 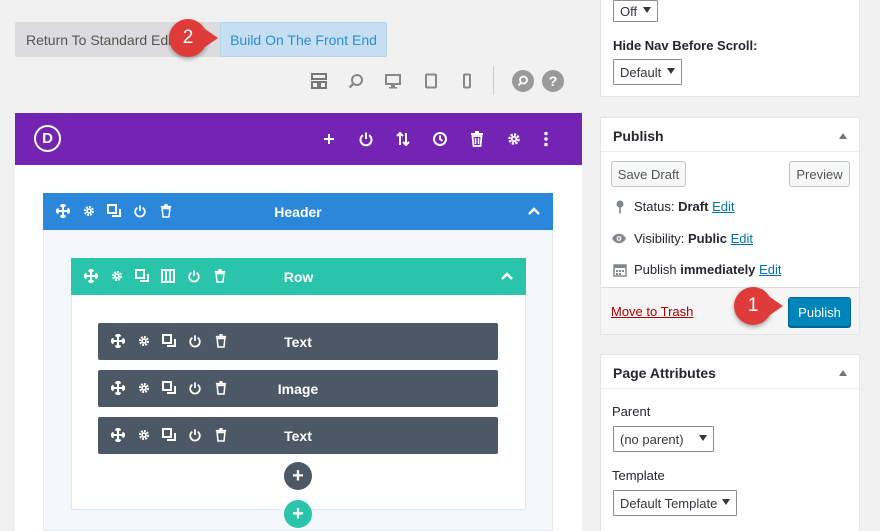 What do you see at coordinates (742, 238) in the screenshot?
I see `edit-visibility-link: Edit` at bounding box center [742, 238].